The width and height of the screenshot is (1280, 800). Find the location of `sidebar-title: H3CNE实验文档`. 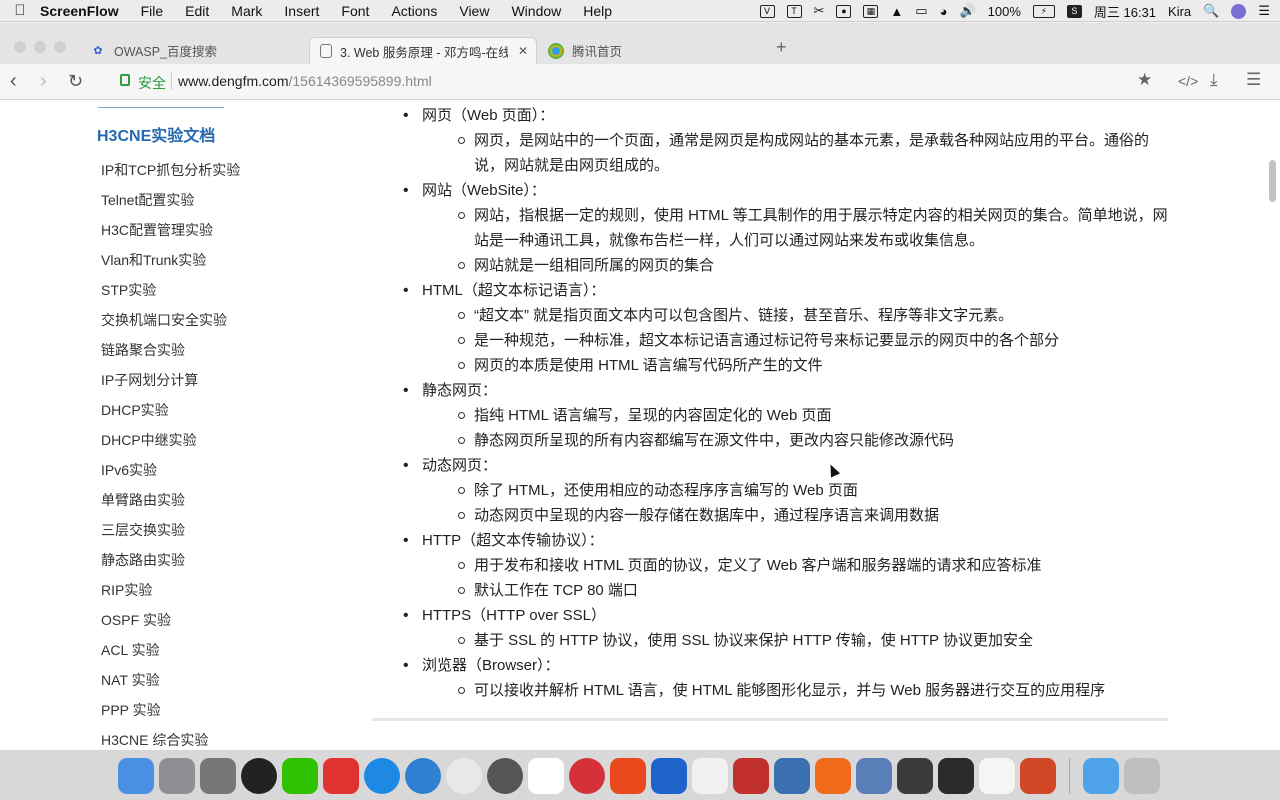

sidebar-title: H3CNE实验文档 is located at coordinates (156, 134).